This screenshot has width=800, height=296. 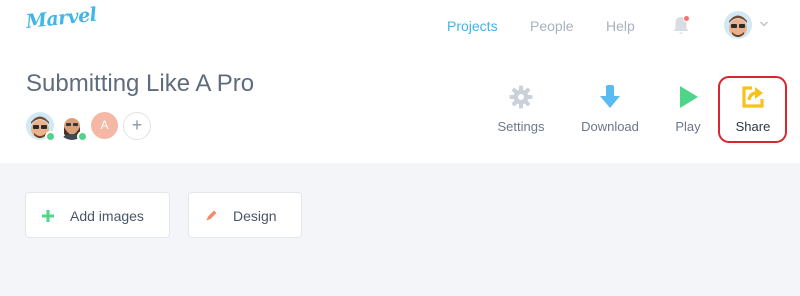 I want to click on play-button: Play, so click(x=688, y=111).